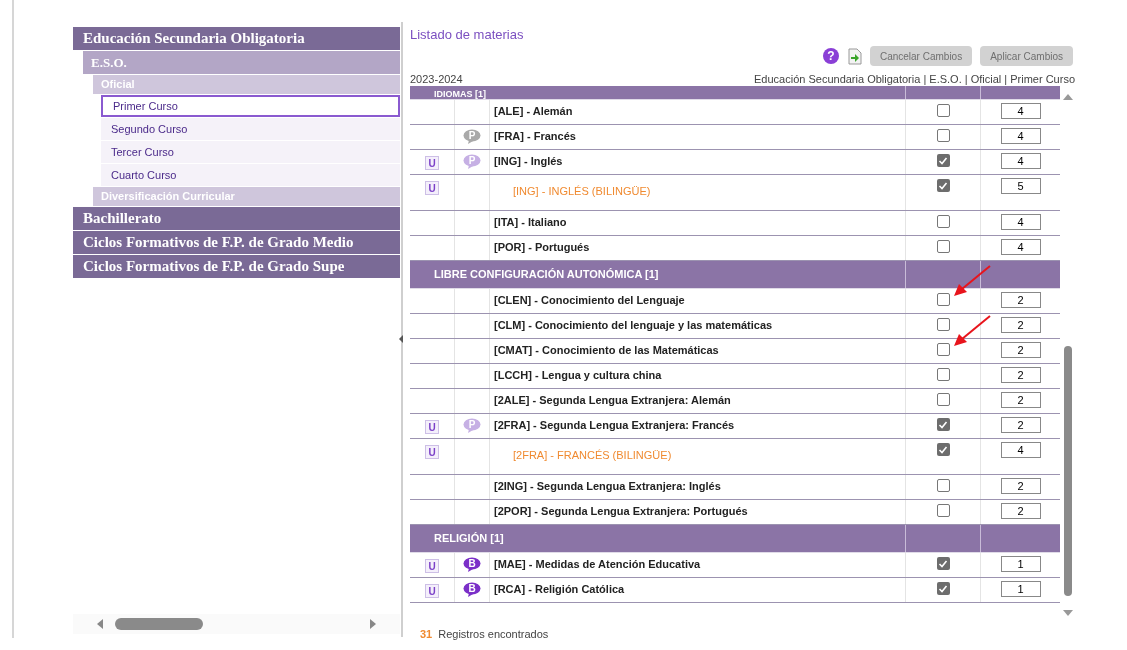 Image resolution: width=1127 pixels, height=650 pixels. Describe the element at coordinates (914, 79) in the screenshot. I see `breadcrumb: Educación Secundaria Obligatoria | E.S.O. | Oficial | Primer Curso` at that location.